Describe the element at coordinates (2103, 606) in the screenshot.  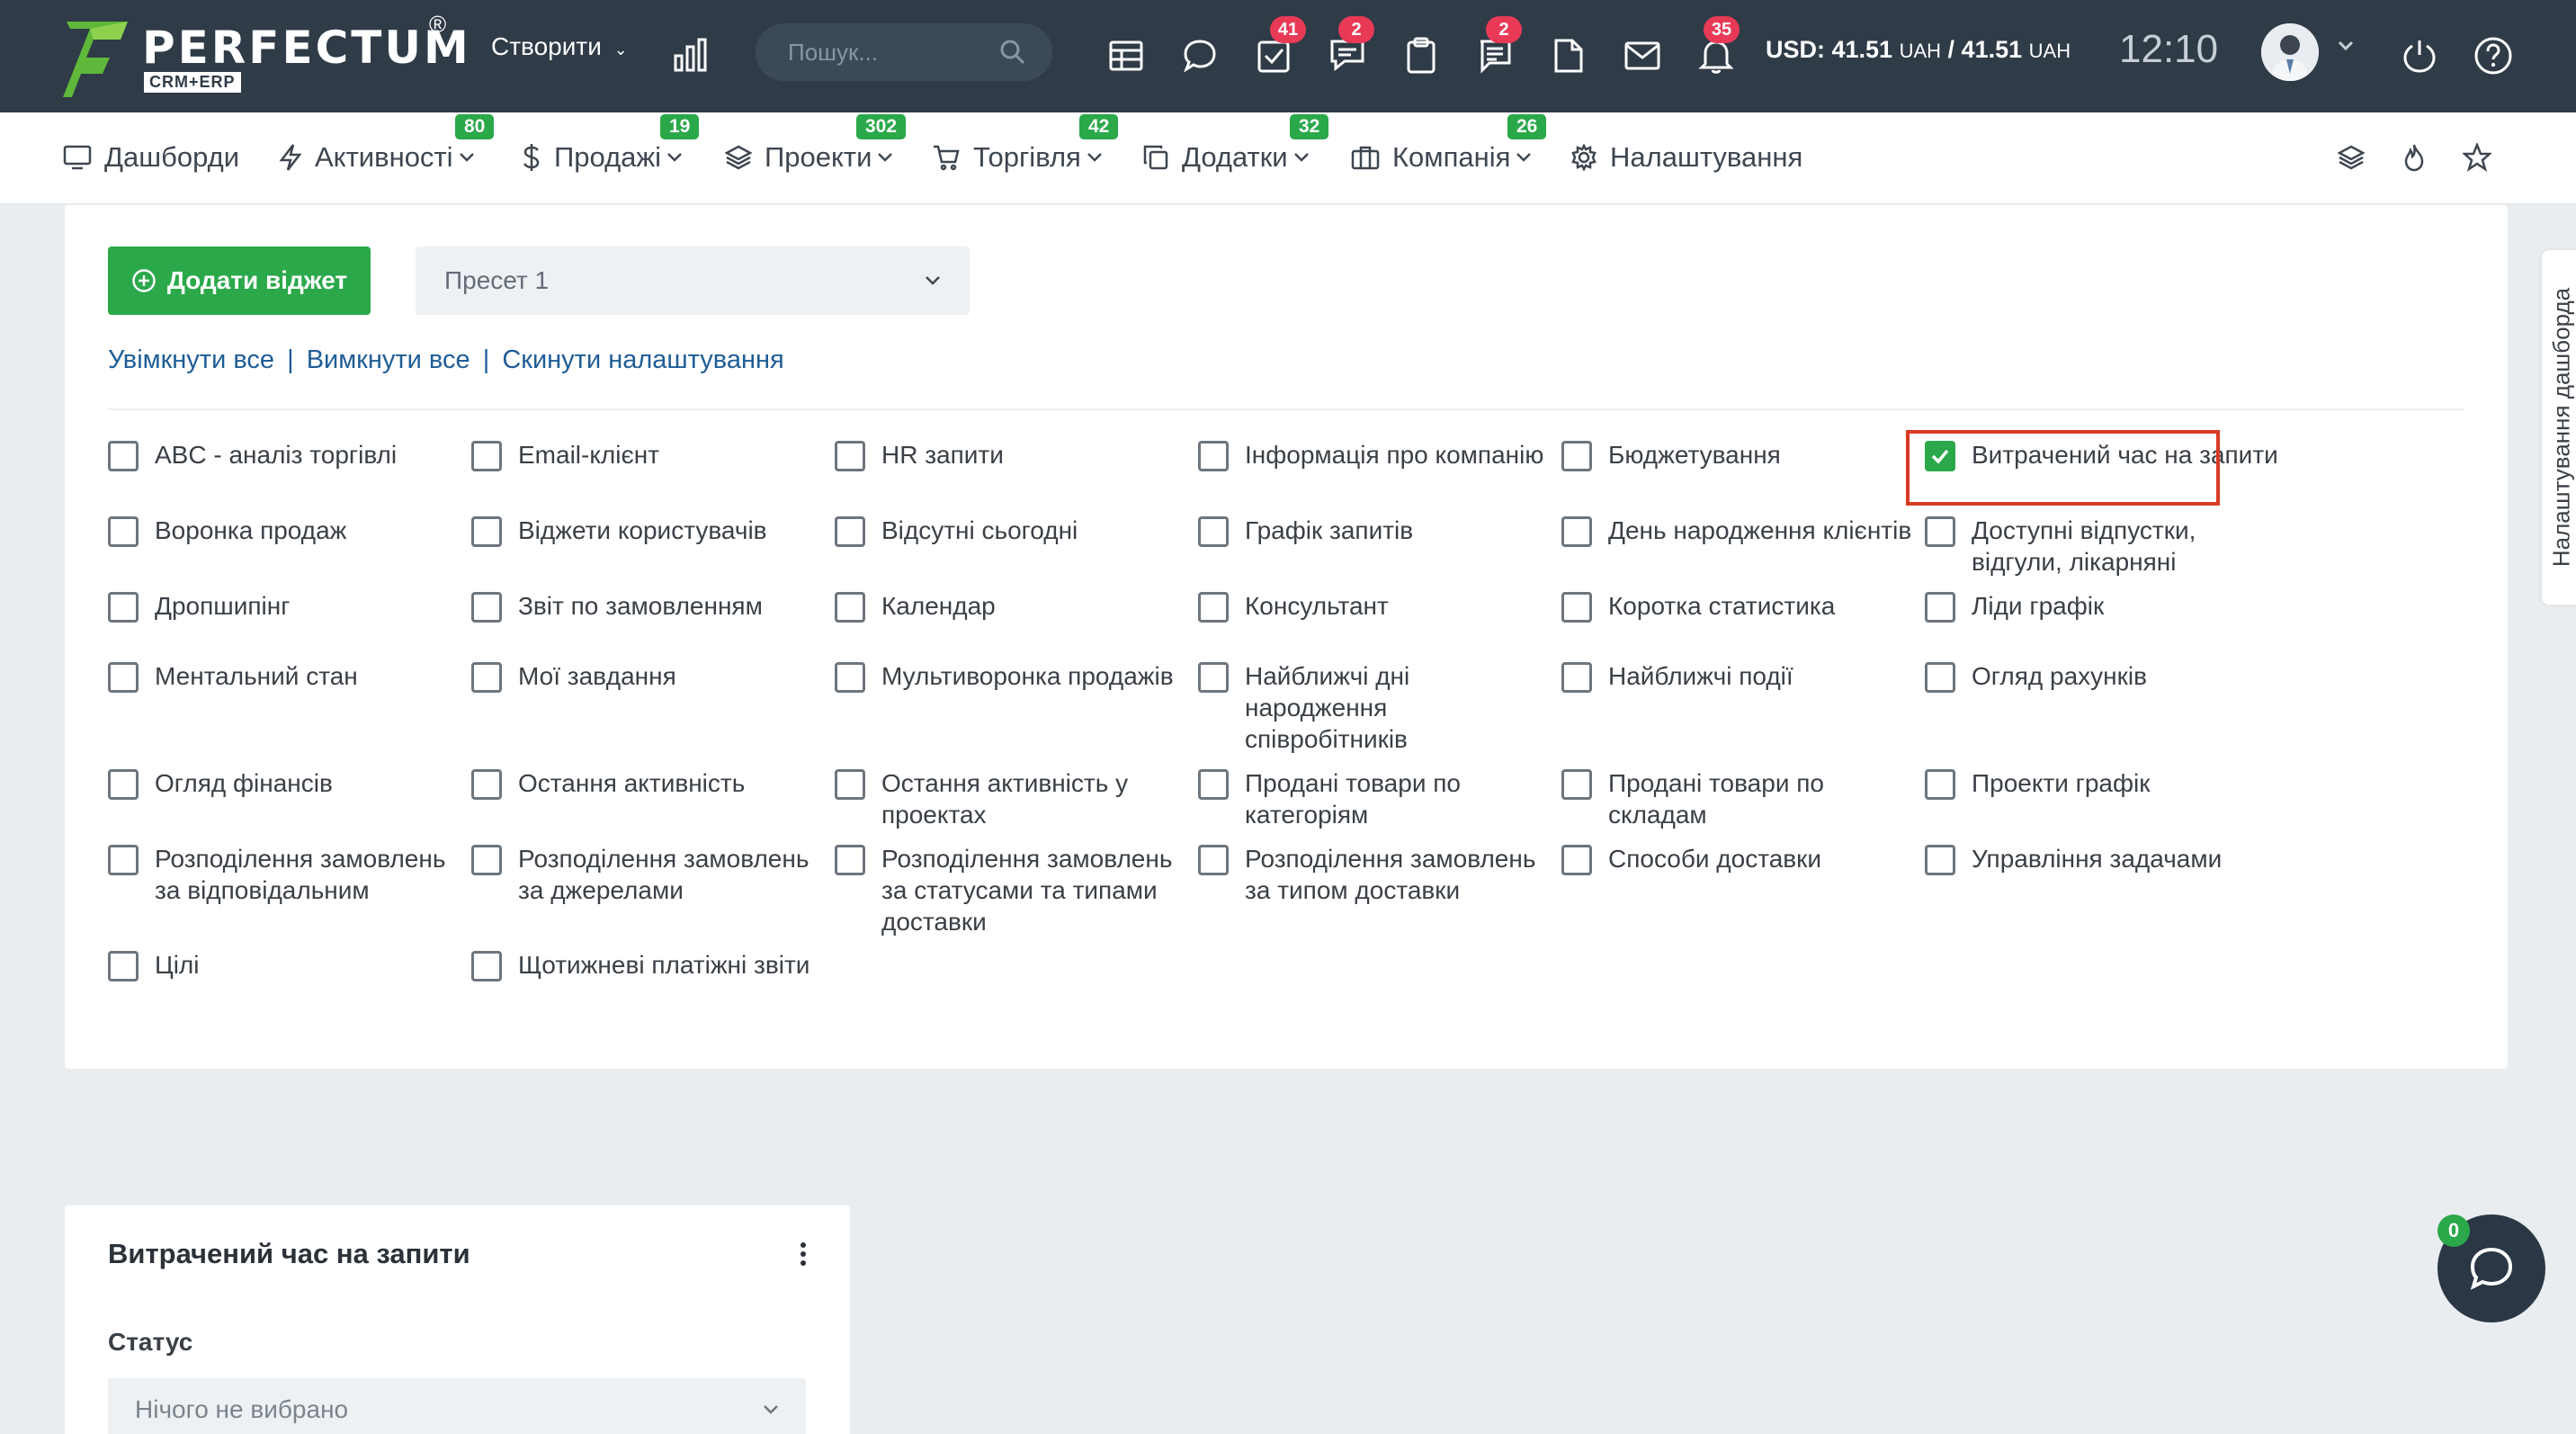
I see `widget-checkbox-item: Ліди графік` at that location.